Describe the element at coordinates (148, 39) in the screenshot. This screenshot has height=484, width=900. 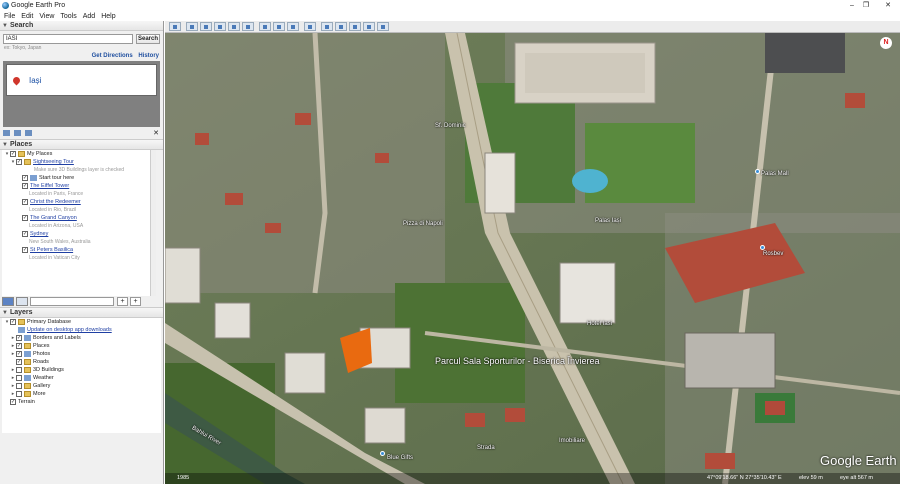
I see `search-button: Search` at that location.